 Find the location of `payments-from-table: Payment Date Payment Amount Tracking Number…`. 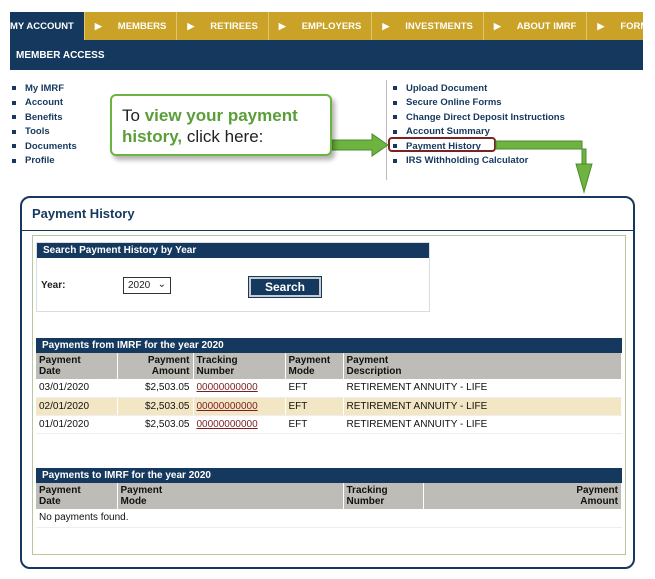

payments-from-table: Payment Date Payment Amount Tracking Number… is located at coordinates (329, 393).